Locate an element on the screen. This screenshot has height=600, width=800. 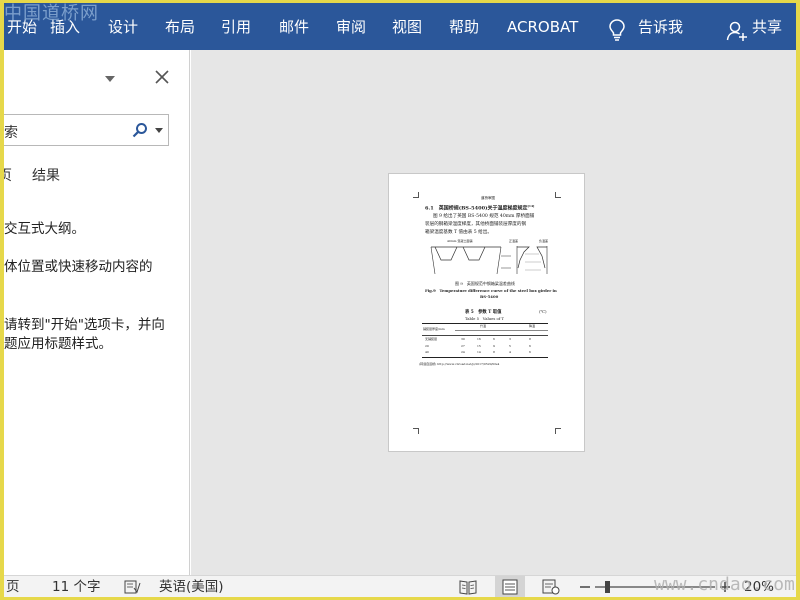
print-layout-icon is located at coordinates (510, 587).